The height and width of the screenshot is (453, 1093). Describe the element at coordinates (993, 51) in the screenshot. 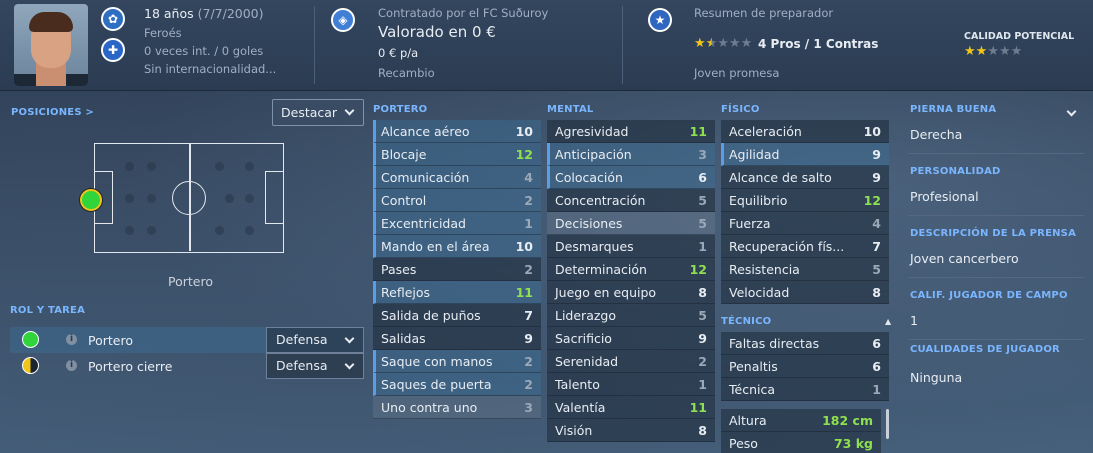

I see `potential-stars: ★★★★★` at that location.